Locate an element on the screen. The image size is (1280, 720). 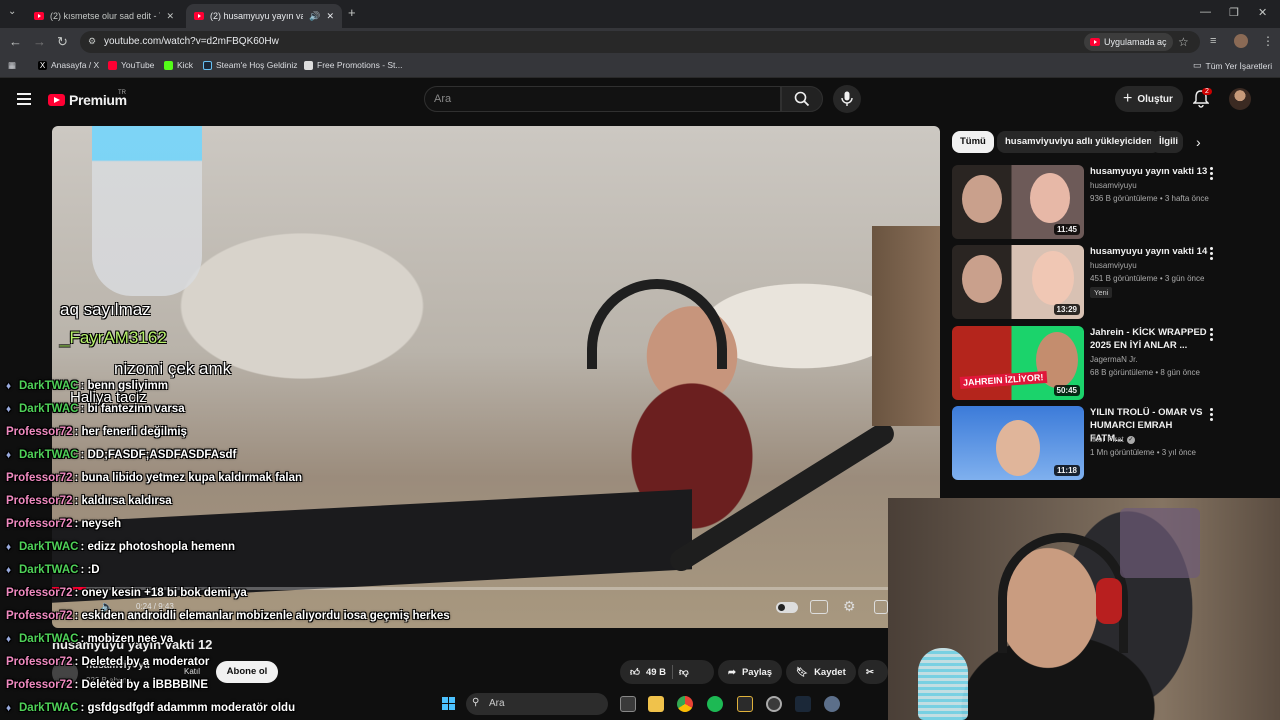
bookmark-youtube: YouTube is located at coordinates (131, 65).